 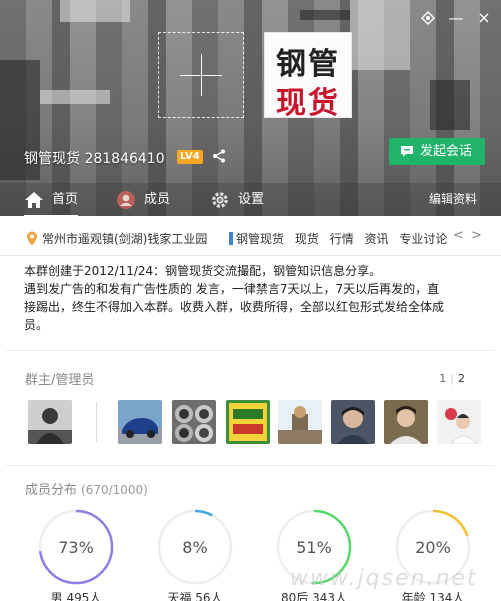 I want to click on intro-line: 遇到发广告的和发有广告性质的 发言，一律禁言7天以上，7天以后再发的，直, so click(x=232, y=289).